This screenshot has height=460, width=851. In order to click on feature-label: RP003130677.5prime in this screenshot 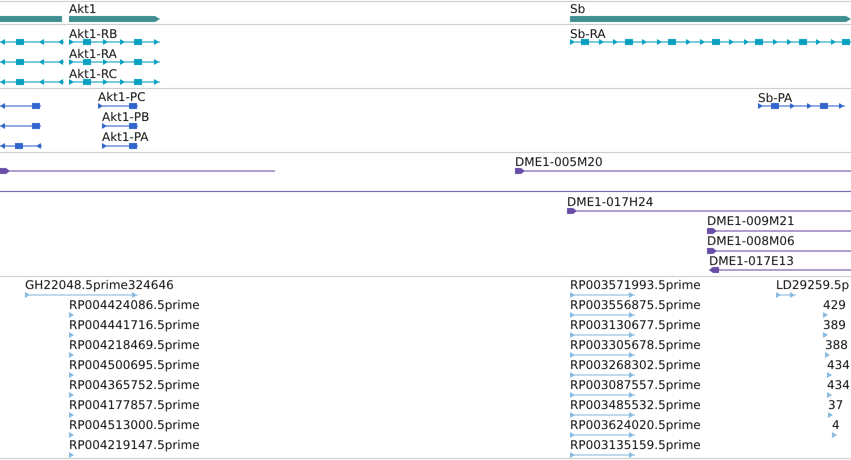, I will do `click(635, 325)`.